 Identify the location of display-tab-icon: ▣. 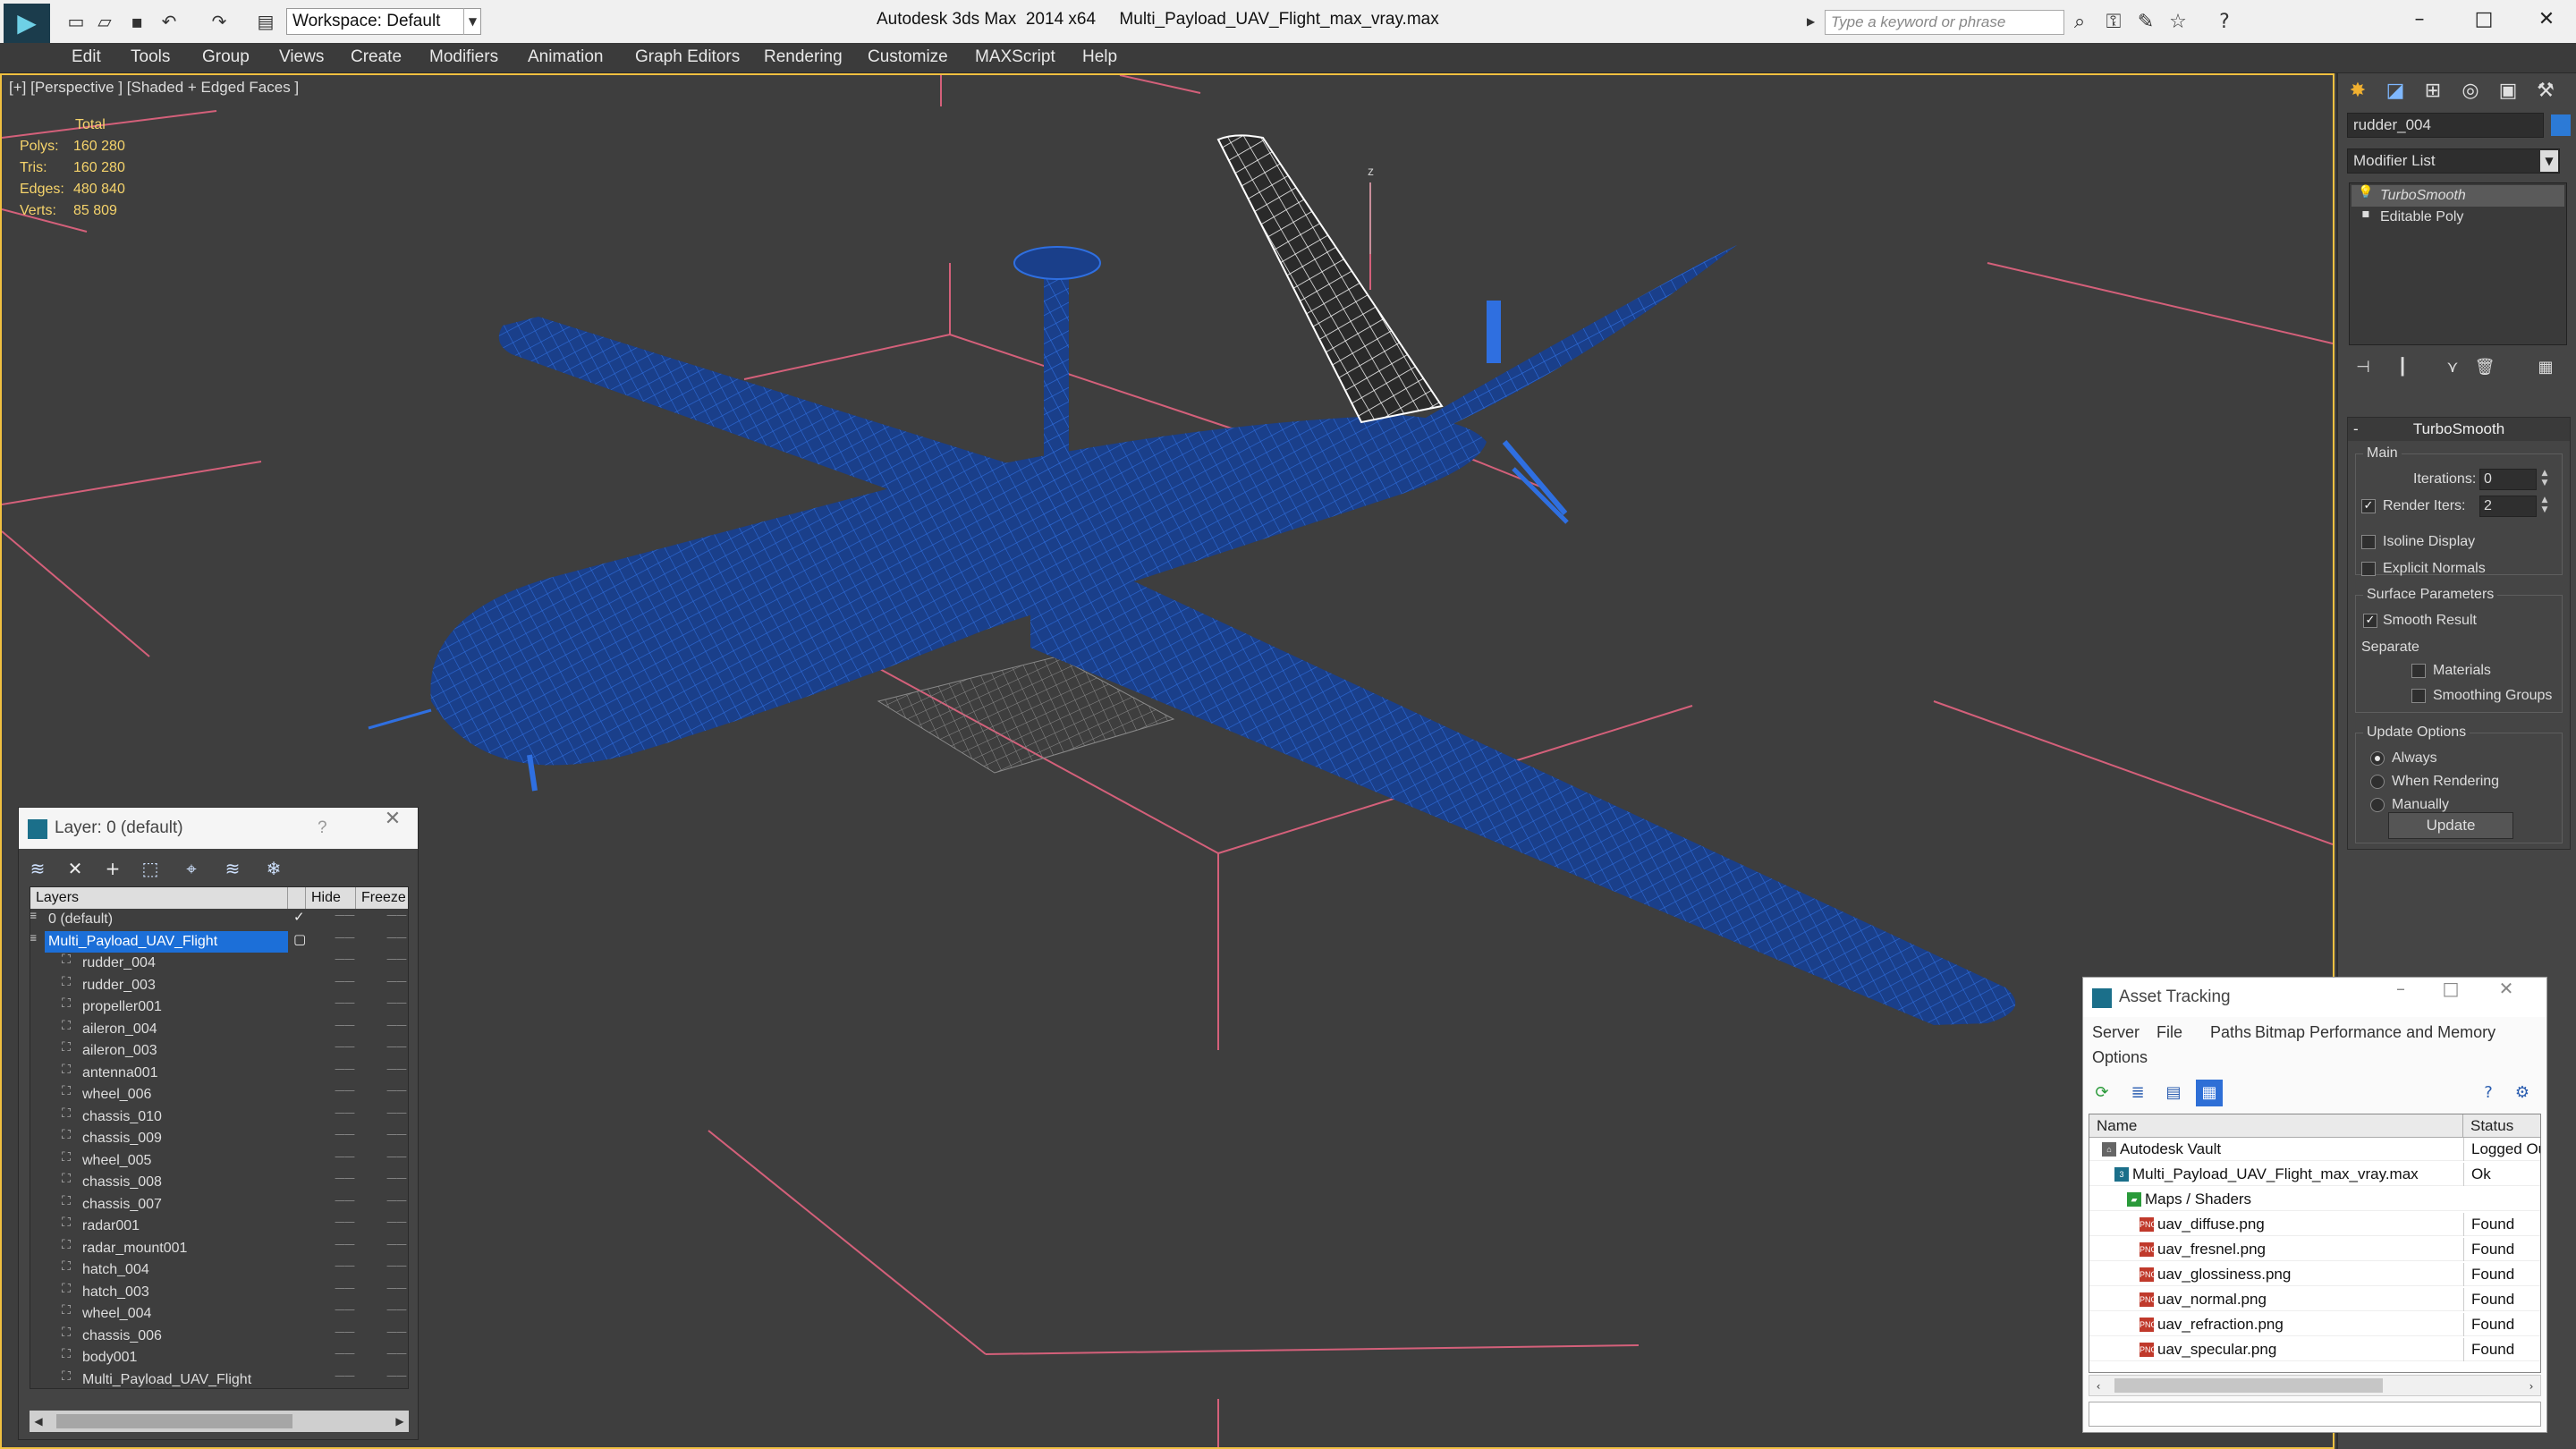
(2508, 91).